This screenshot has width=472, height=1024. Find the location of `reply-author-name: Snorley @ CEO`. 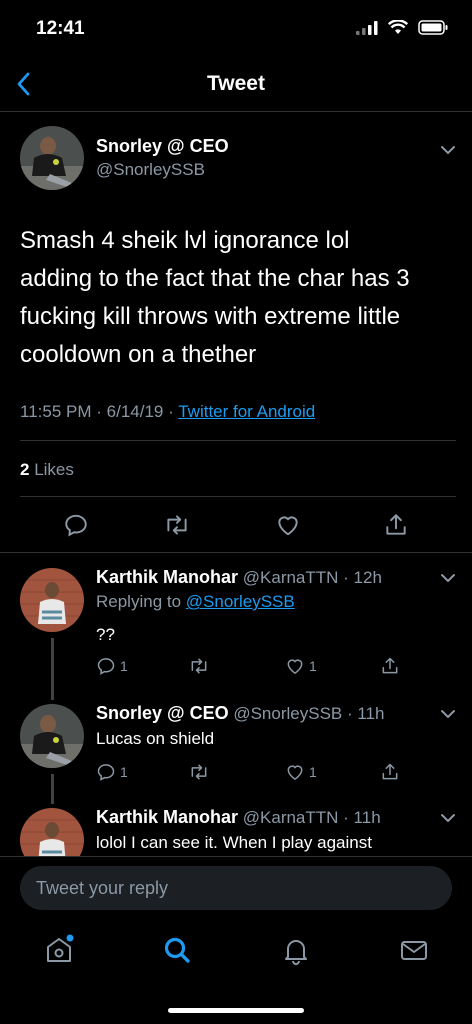

reply-author-name: Snorley @ CEO is located at coordinates (162, 713).